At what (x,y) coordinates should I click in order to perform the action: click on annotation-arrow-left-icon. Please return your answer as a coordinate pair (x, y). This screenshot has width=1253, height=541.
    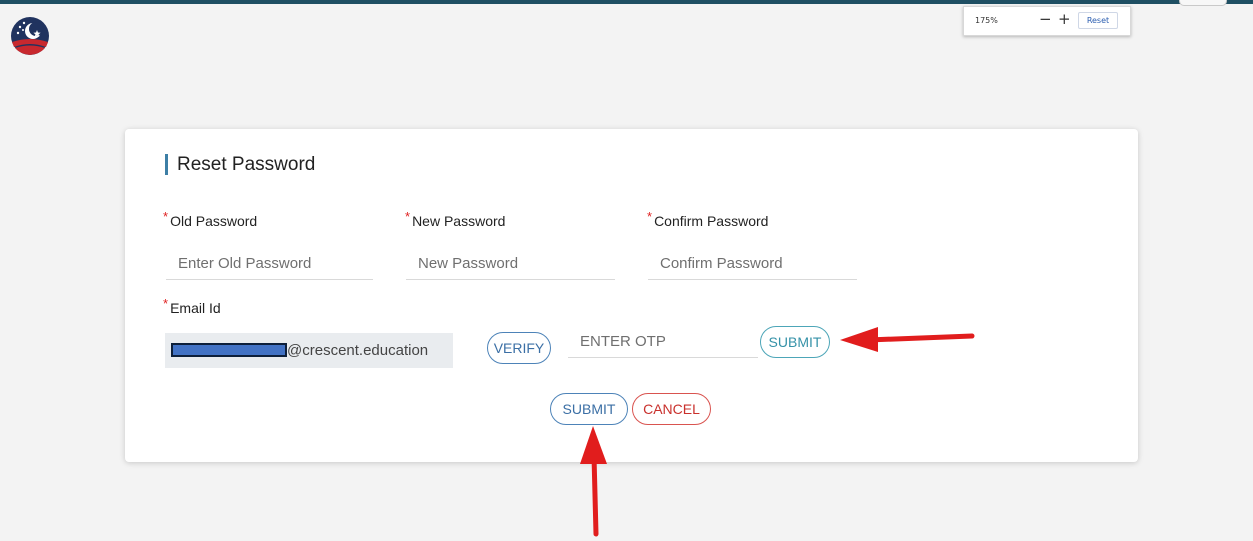
    Looking at the image, I should click on (907, 339).